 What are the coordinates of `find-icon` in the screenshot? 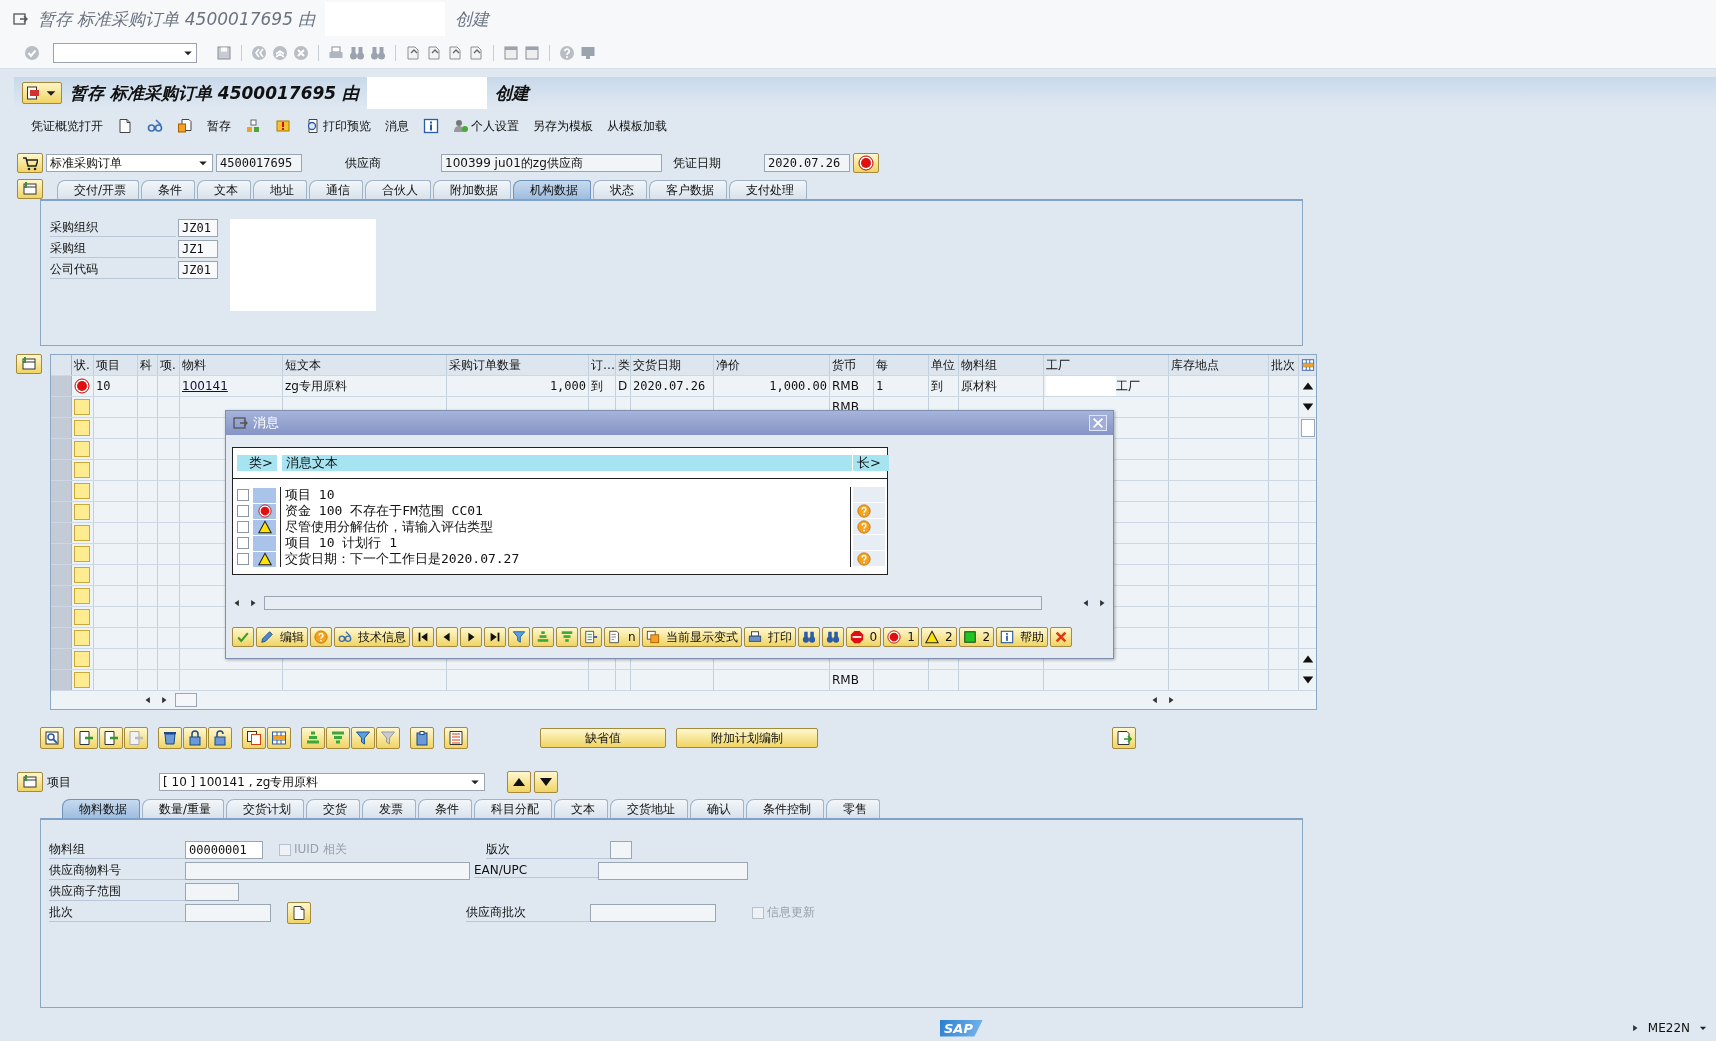 It's located at (357, 53).